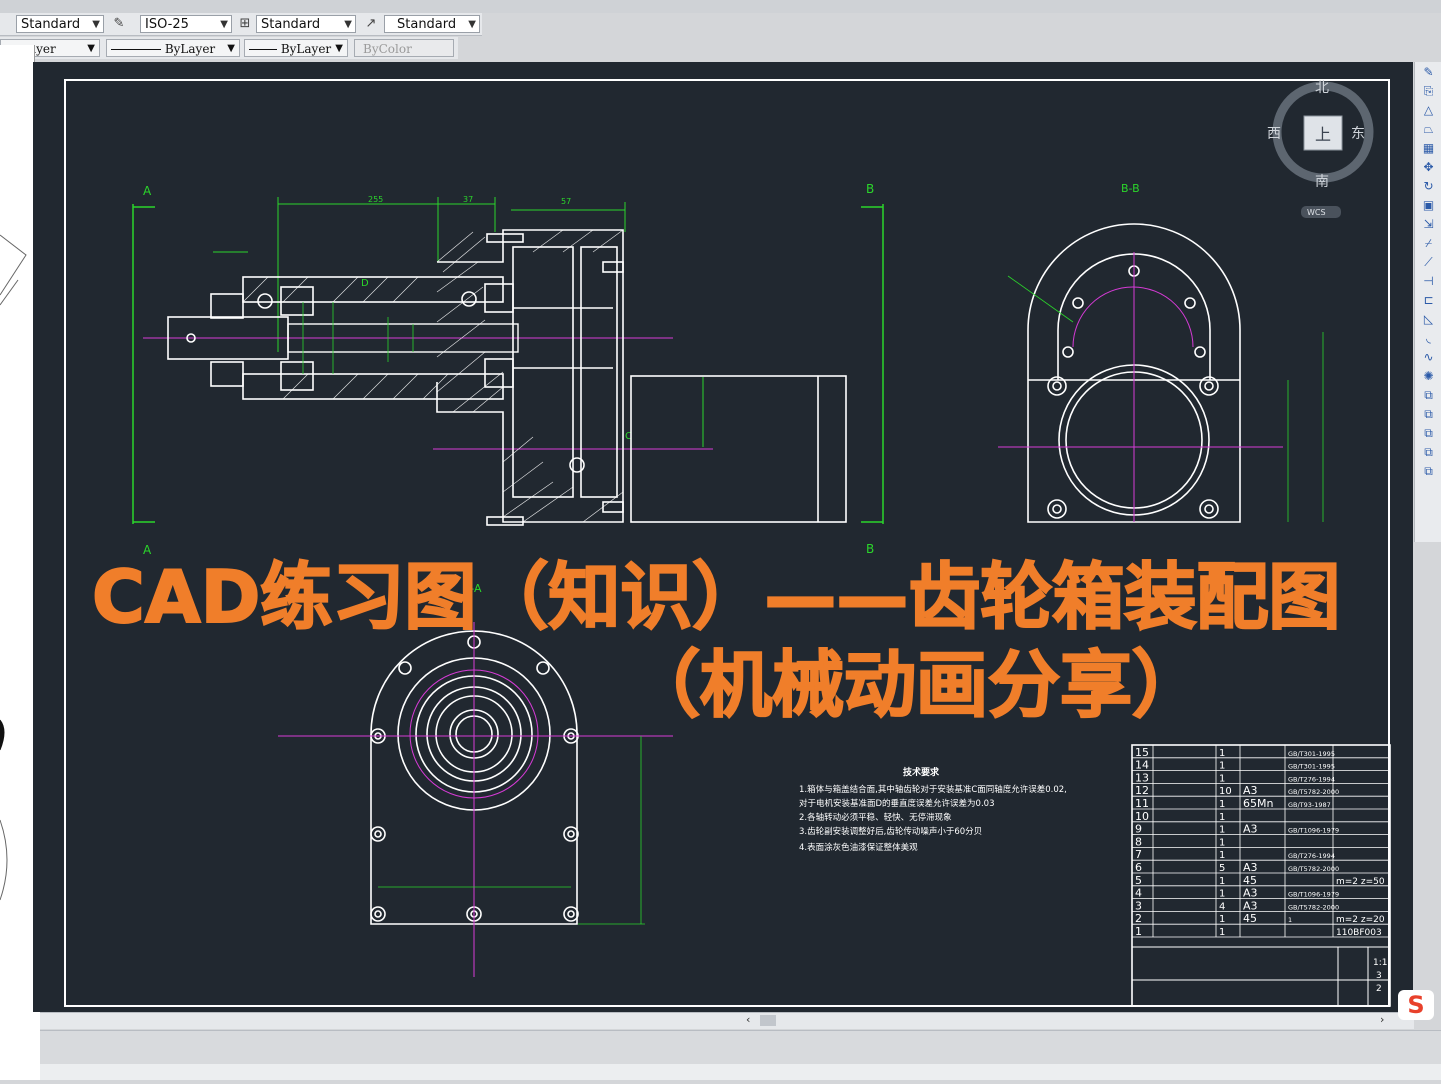 Image resolution: width=1441 pixels, height=1084 pixels. I want to click on overlay-title-line1: CAD练习图（知识）——齿轮箱装配图, so click(716, 597).